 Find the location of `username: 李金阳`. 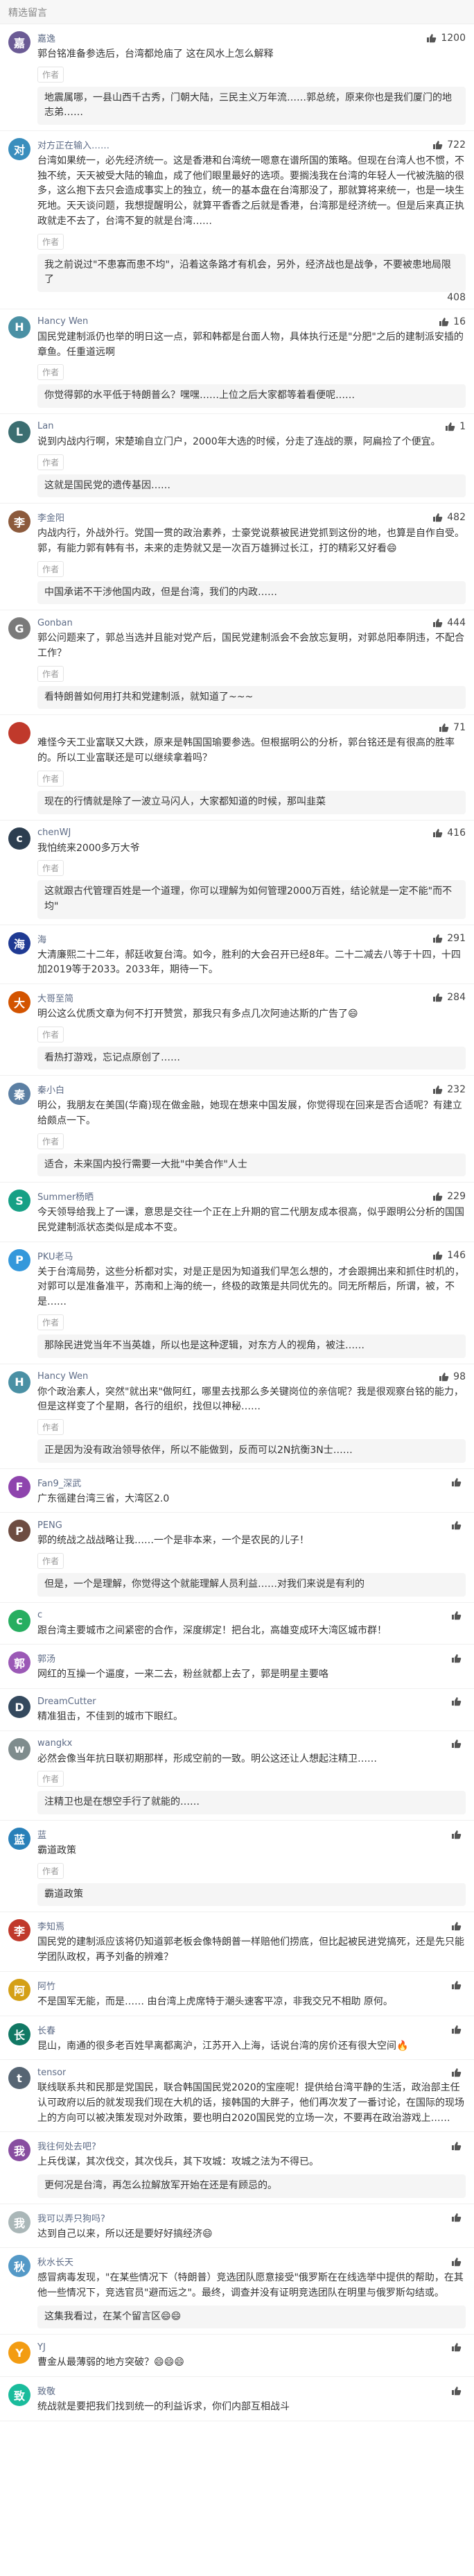

username: 李金阳 is located at coordinates (51, 517).